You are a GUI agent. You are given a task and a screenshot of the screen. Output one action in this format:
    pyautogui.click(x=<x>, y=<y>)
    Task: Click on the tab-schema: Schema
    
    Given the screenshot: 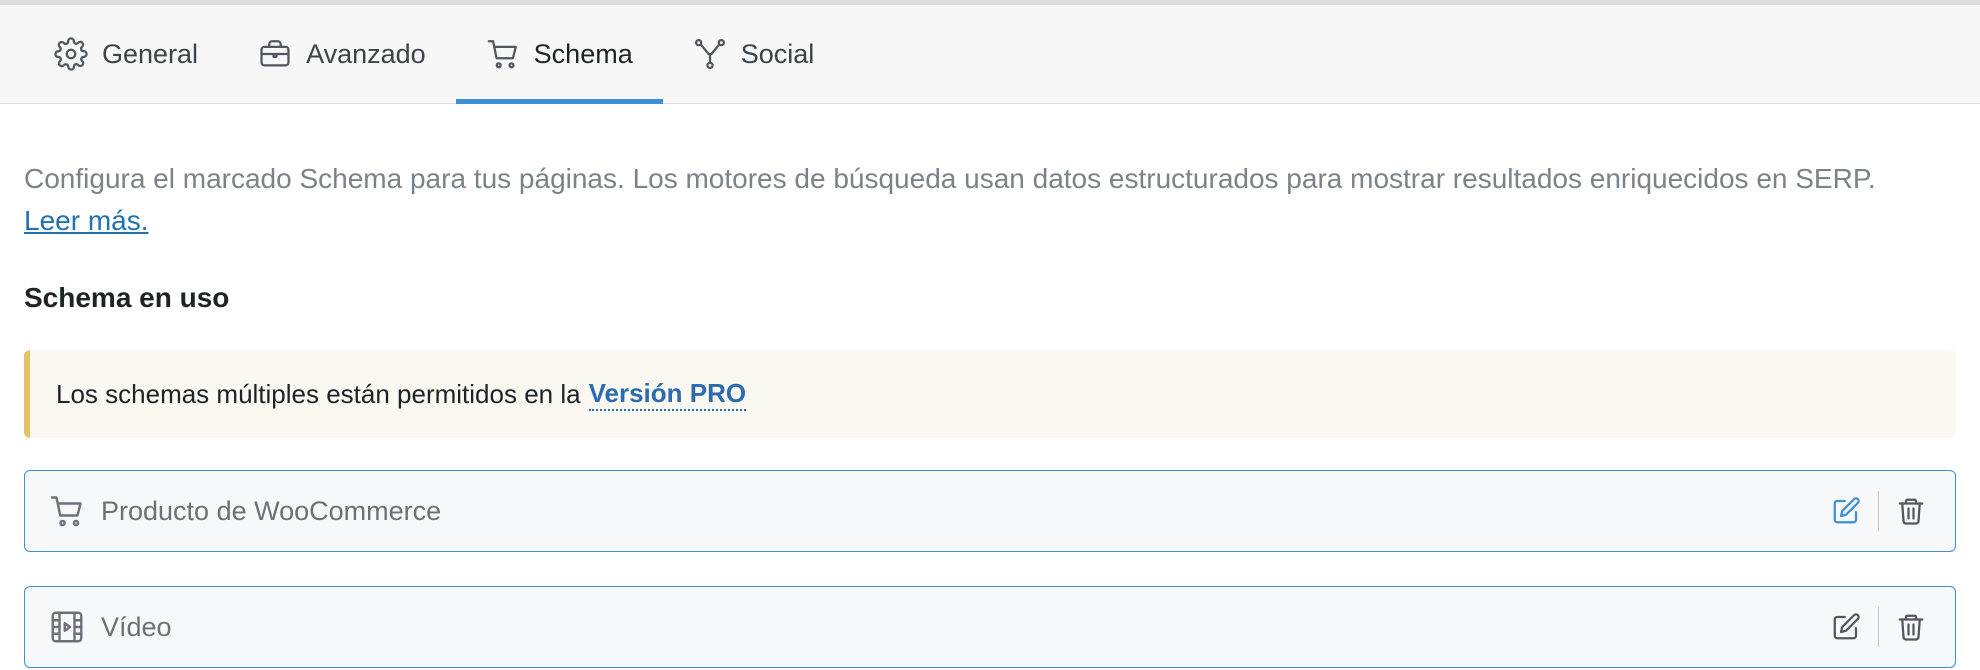 What is the action you would take?
    pyautogui.click(x=559, y=54)
    